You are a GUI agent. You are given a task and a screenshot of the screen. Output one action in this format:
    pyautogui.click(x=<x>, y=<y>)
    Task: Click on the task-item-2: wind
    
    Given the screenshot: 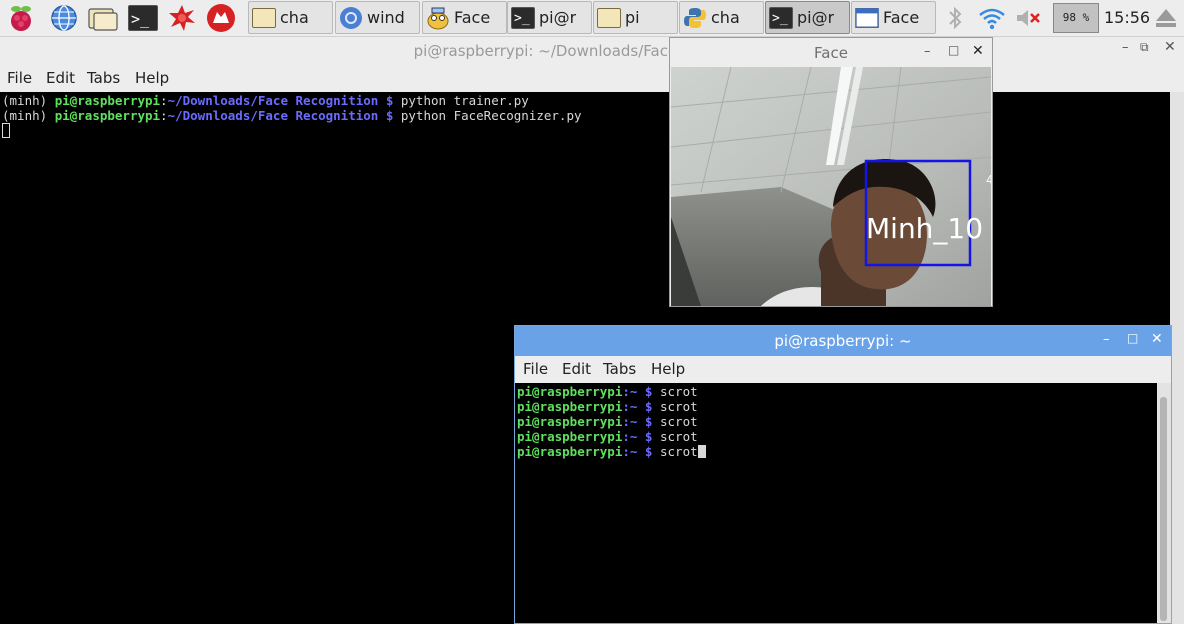 What is the action you would take?
    pyautogui.click(x=377, y=17)
    